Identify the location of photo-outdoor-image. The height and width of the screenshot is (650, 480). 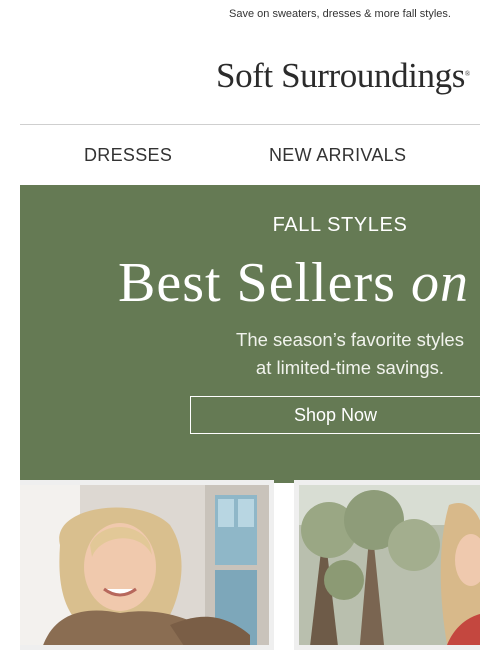
(389, 565).